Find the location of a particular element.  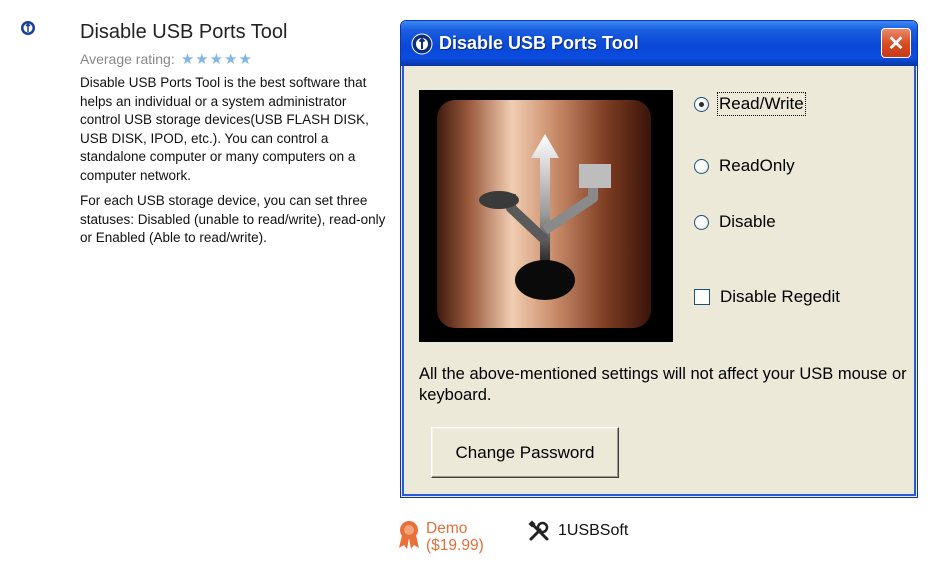

close-button: ✕ is located at coordinates (896, 43).